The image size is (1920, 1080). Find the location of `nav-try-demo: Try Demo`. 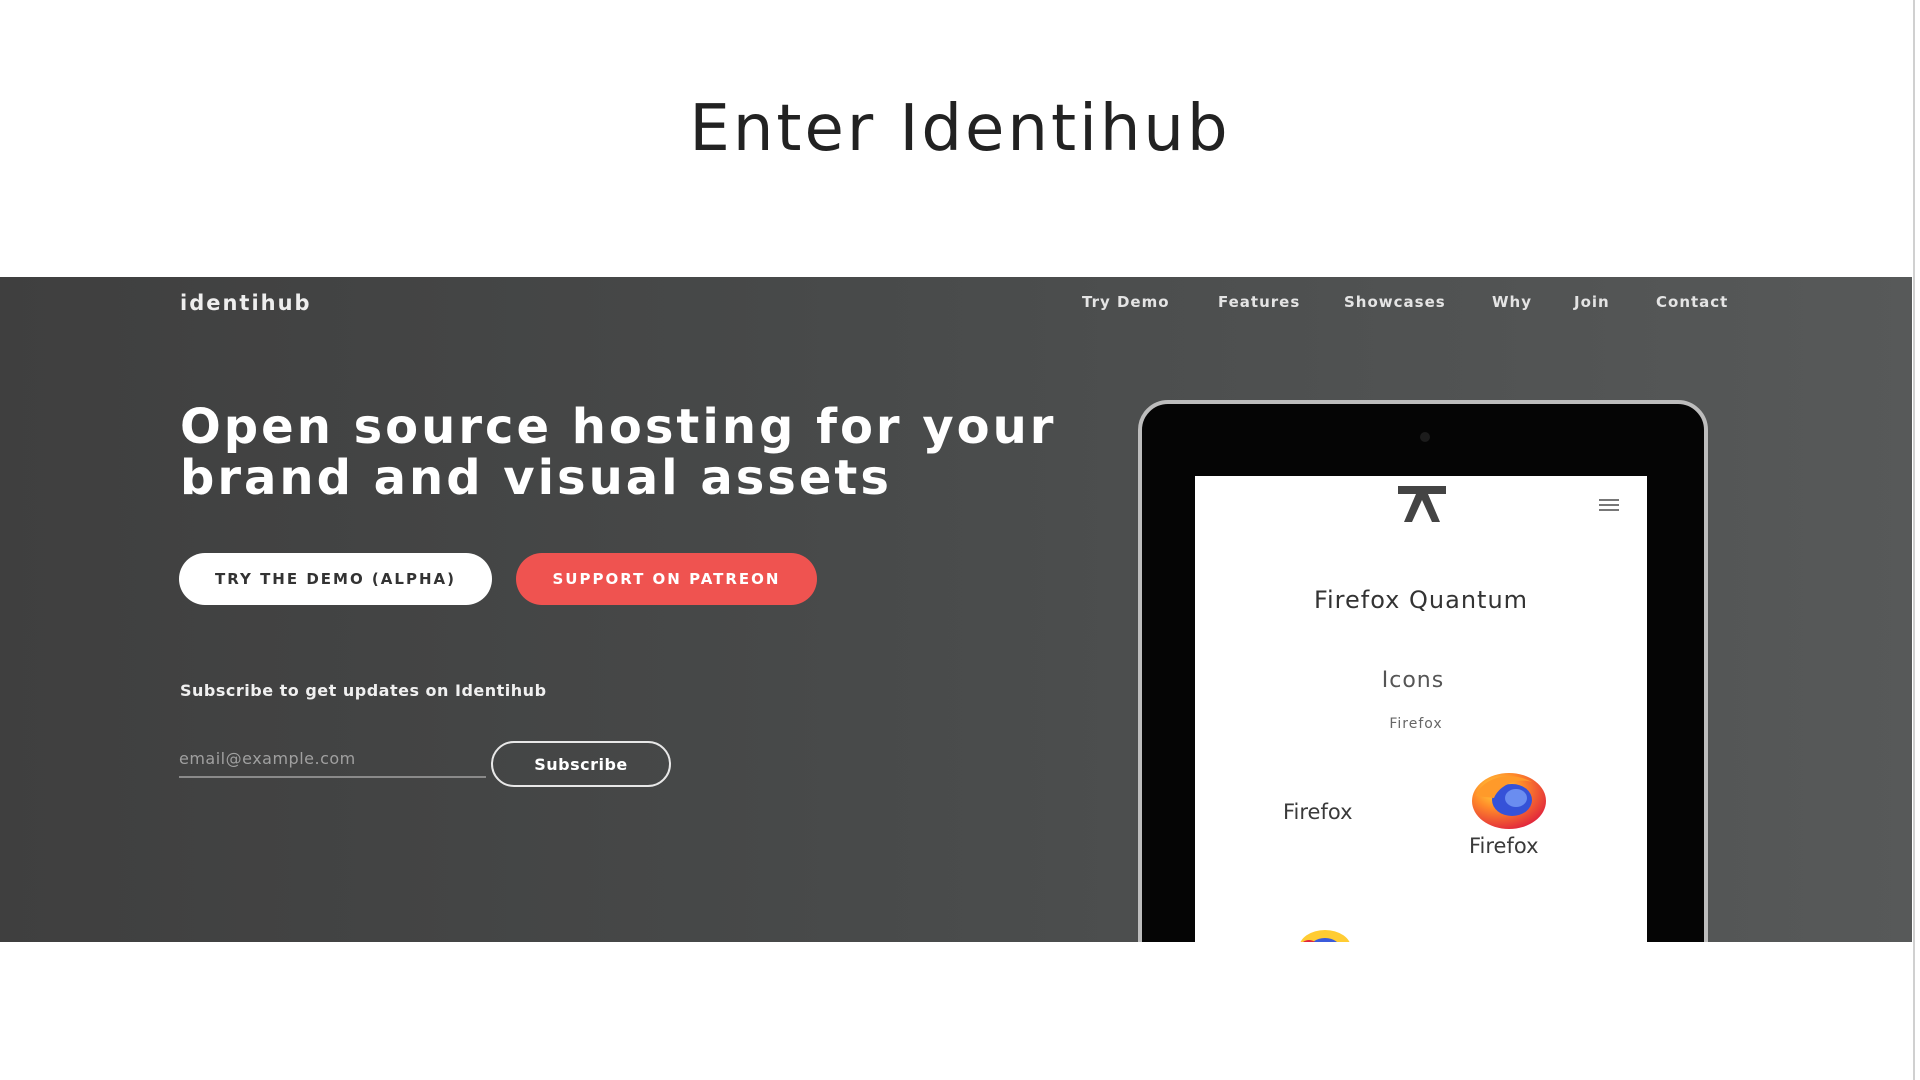

nav-try-demo: Try Demo is located at coordinates (1126, 302).